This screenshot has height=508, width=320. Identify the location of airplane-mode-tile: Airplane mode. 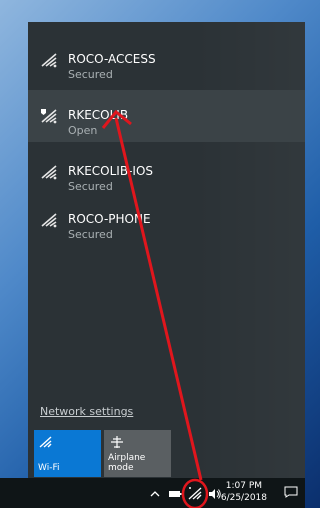
(137, 453).